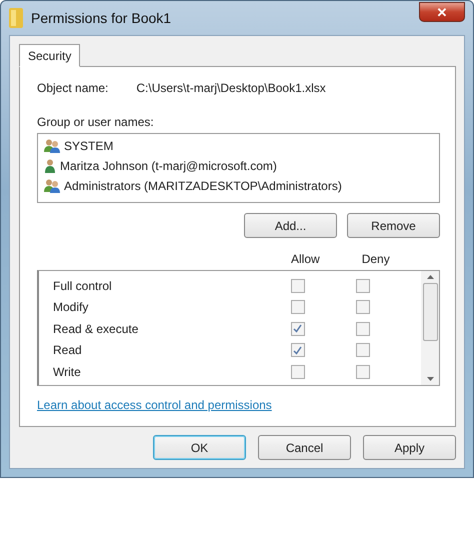  What do you see at coordinates (231, 88) in the screenshot?
I see `object-name-value: C:\Users\t-marj\Desktop\Book1.xlsx` at bounding box center [231, 88].